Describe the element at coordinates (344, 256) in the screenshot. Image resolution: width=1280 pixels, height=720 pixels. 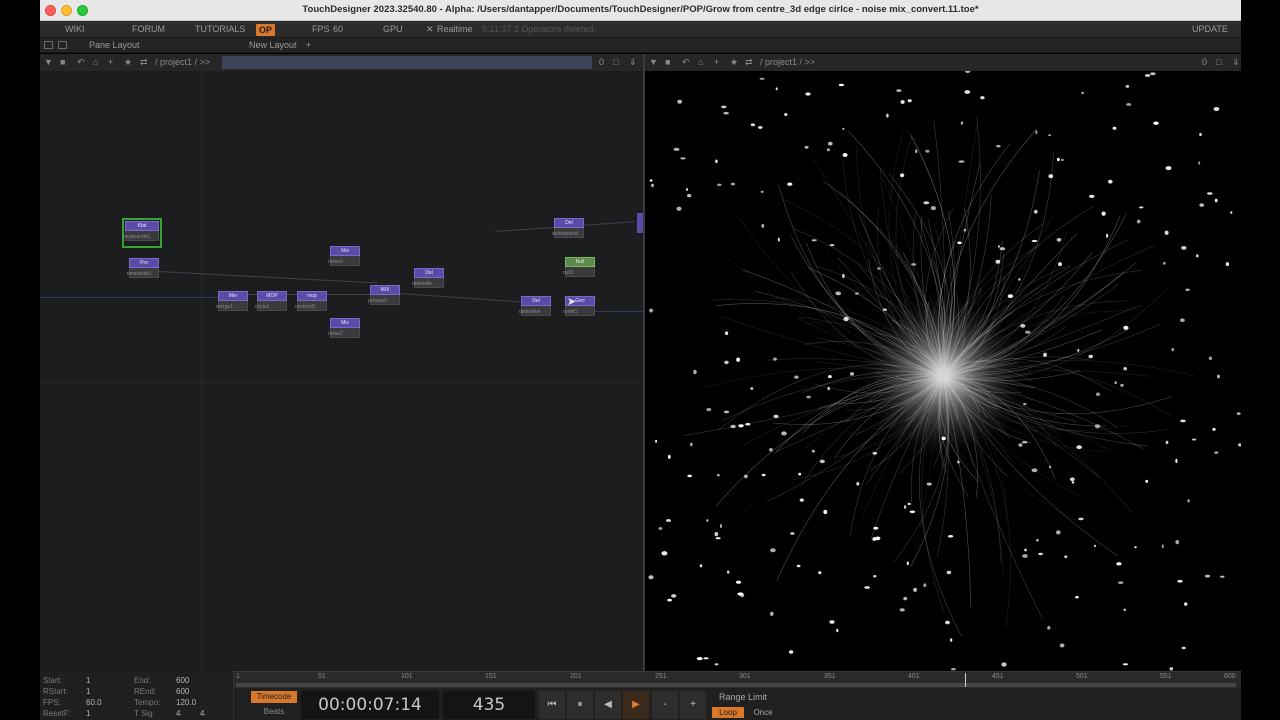
I see `node-noise3: Noi noise3` at that location.